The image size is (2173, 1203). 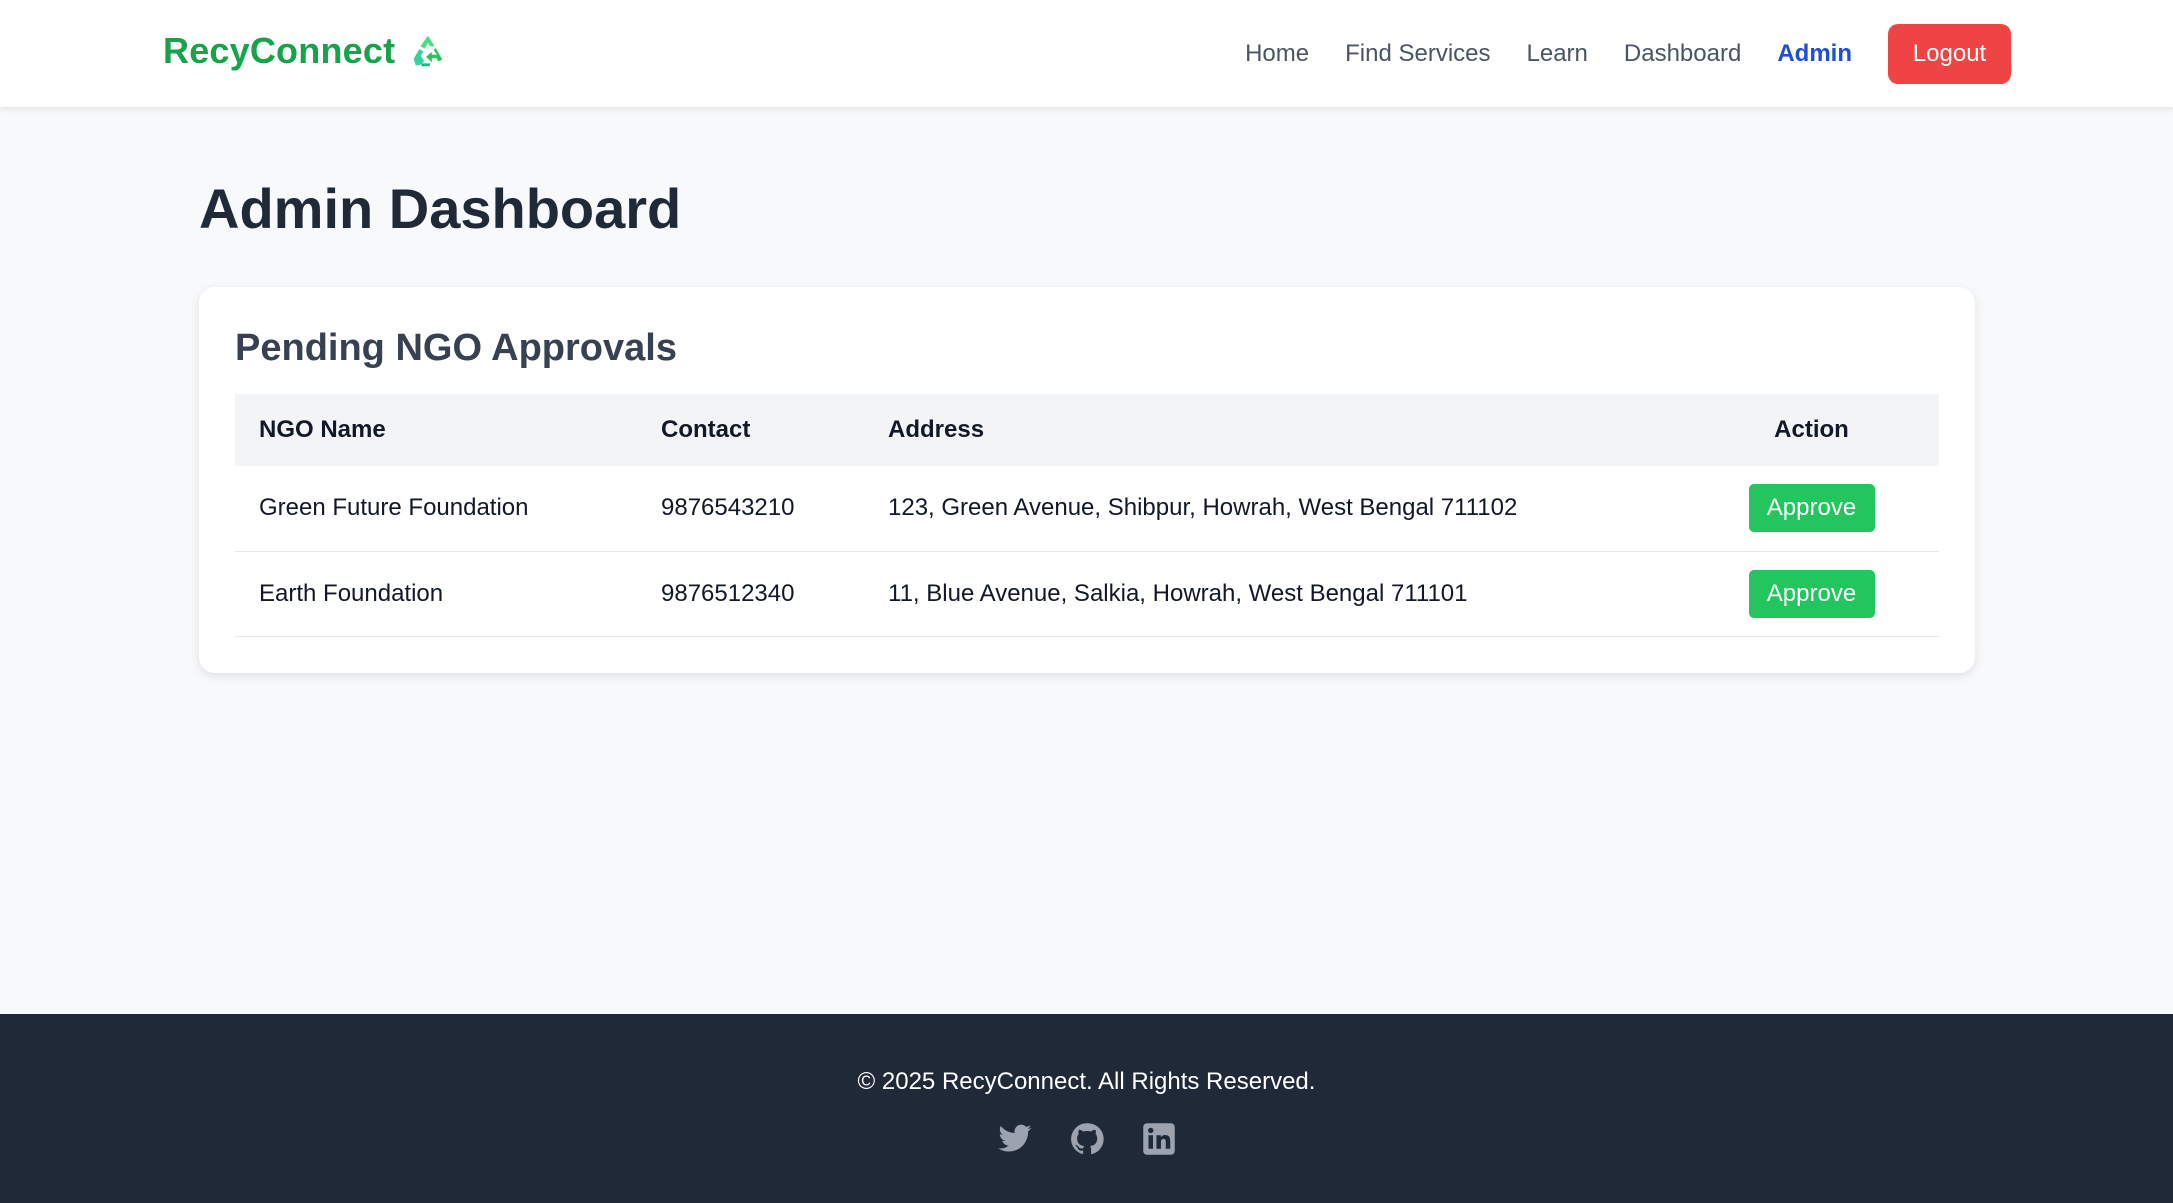 I want to click on nav-link-dashboard: Dashboard, so click(x=1682, y=54).